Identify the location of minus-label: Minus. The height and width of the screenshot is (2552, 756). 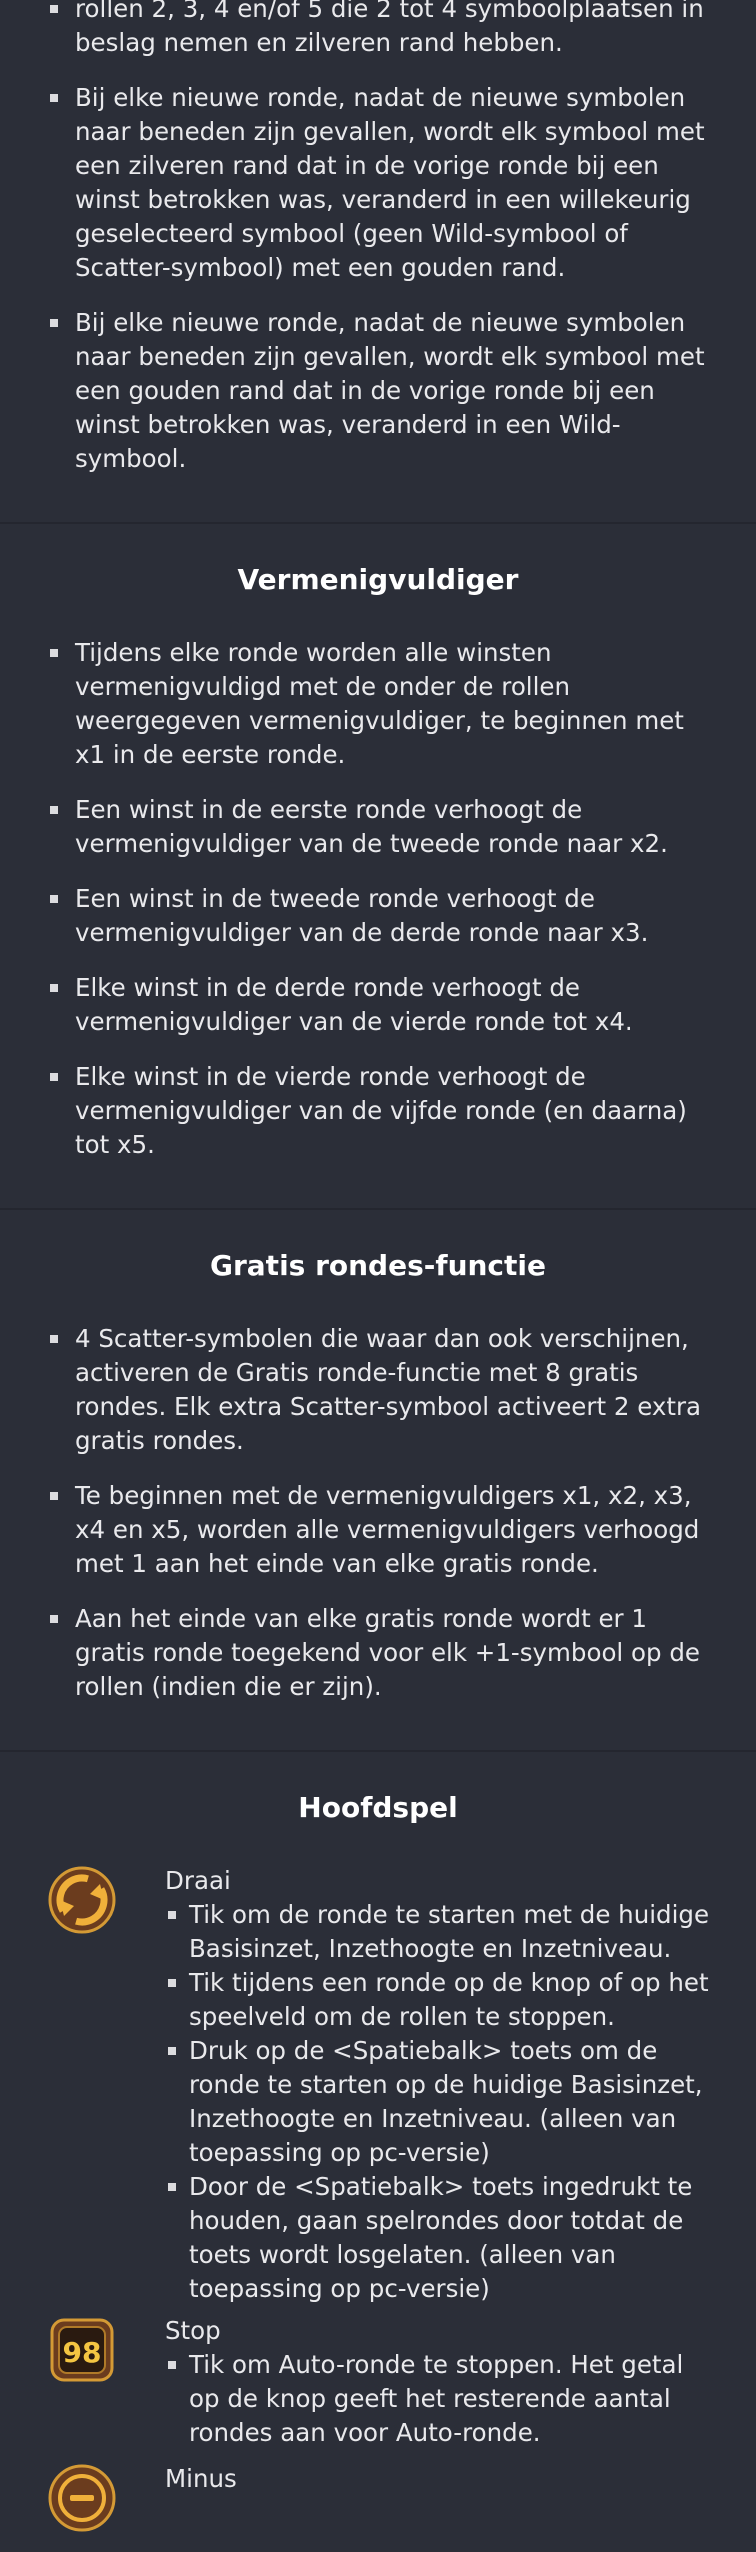
(201, 2478).